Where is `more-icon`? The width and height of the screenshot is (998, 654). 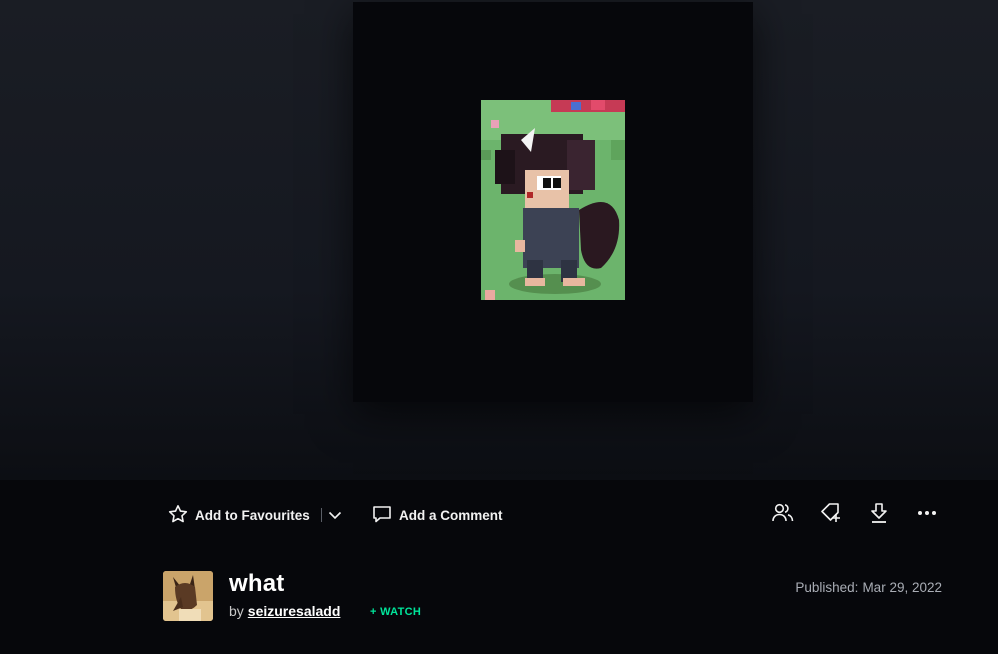 more-icon is located at coordinates (927, 515).